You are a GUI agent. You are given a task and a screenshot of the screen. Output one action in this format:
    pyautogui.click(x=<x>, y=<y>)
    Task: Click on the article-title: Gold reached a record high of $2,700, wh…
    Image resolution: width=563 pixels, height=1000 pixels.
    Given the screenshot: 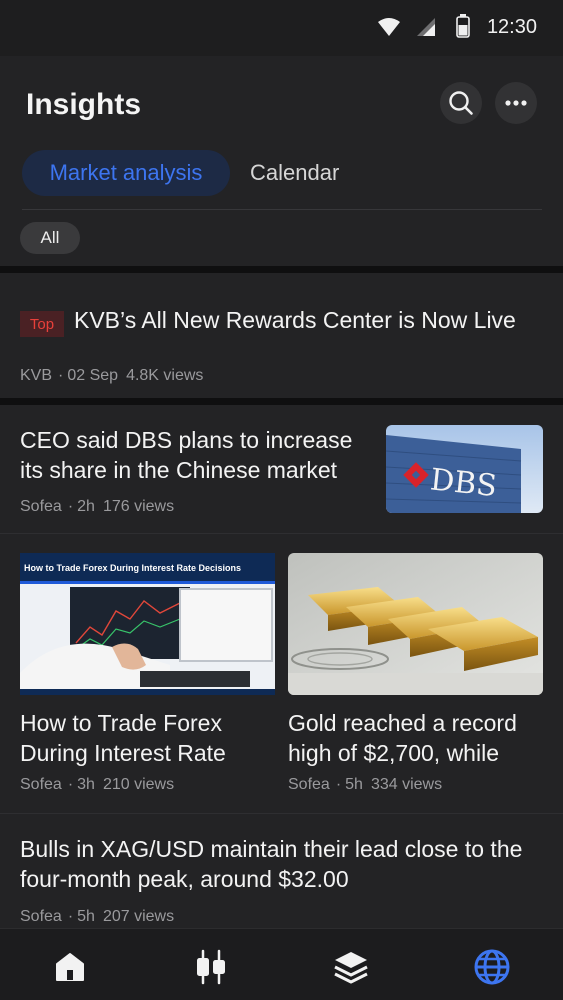 What is the action you would take?
    pyautogui.click(x=402, y=738)
    